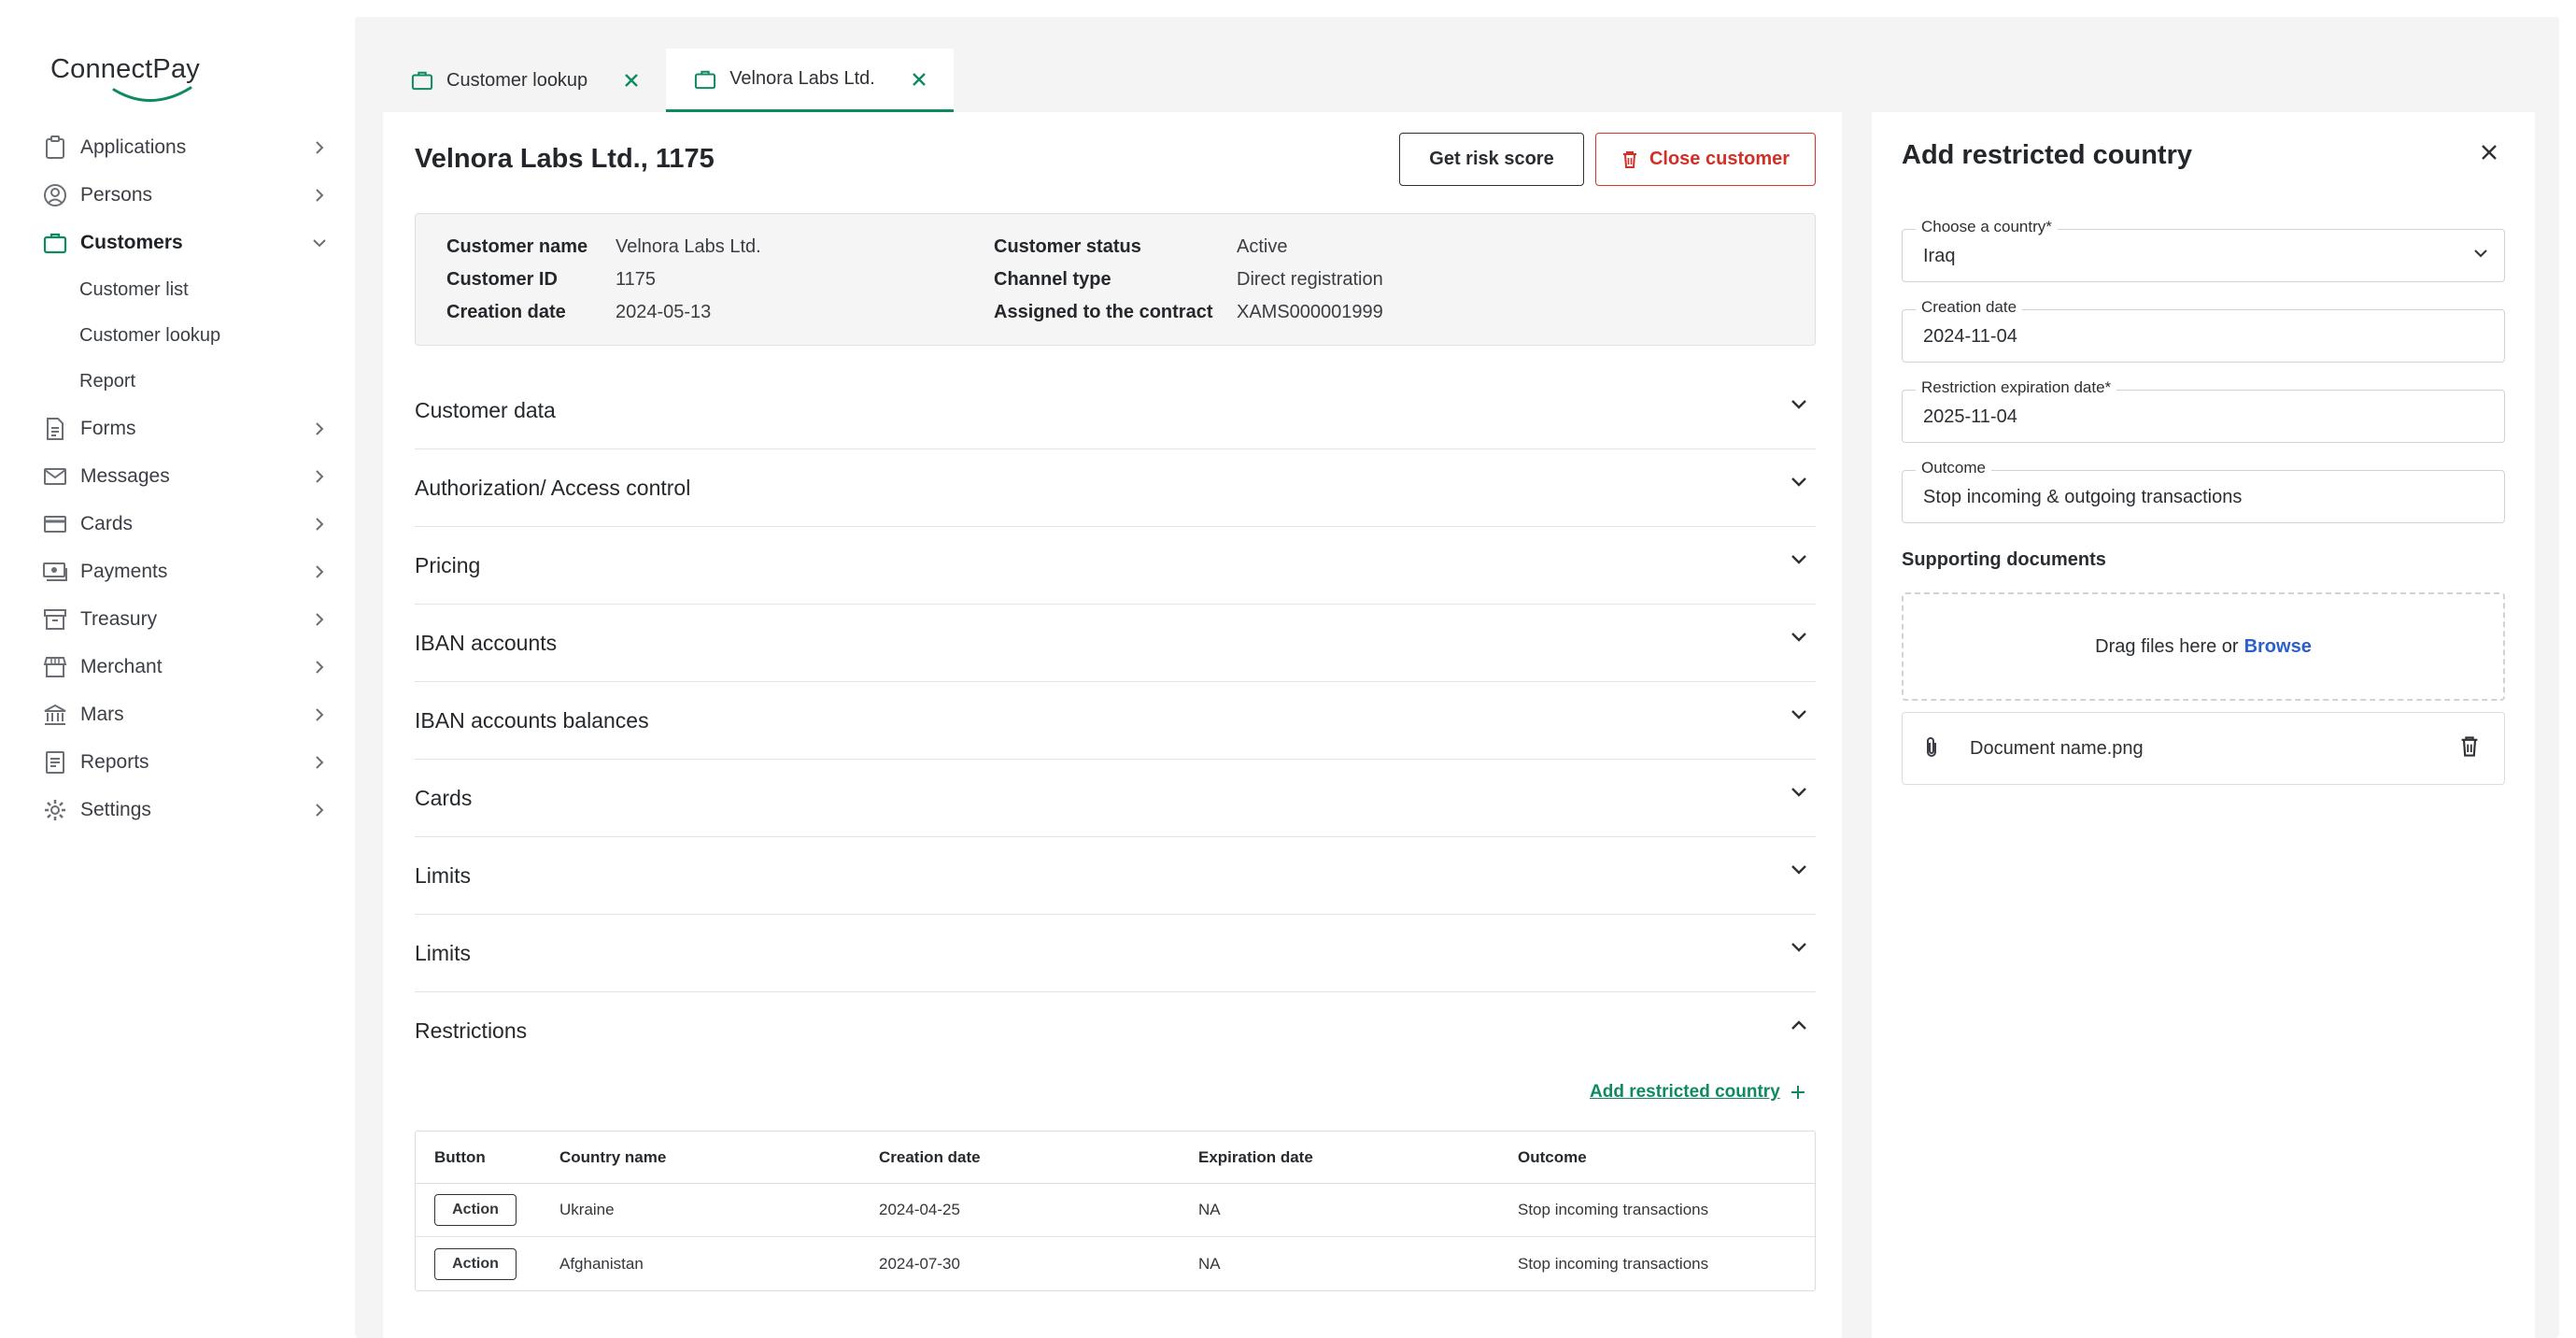 Image resolution: width=2576 pixels, height=1338 pixels. I want to click on customer-name-key: Customer name, so click(517, 246).